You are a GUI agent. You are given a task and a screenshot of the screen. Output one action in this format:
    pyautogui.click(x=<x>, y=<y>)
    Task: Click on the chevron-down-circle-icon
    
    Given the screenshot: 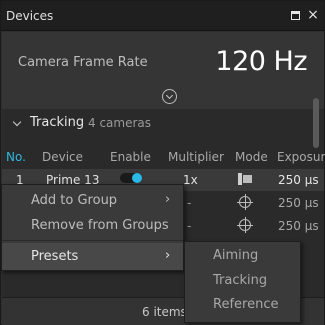 What is the action you would take?
    pyautogui.click(x=169, y=96)
    